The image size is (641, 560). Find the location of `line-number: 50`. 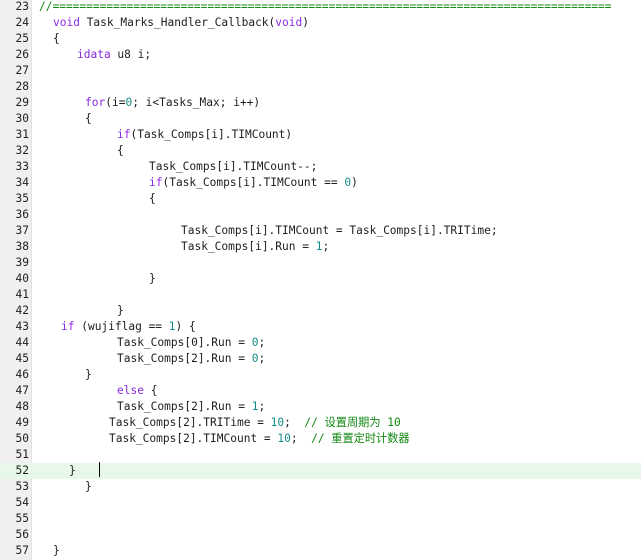

line-number: 50 is located at coordinates (22, 438).